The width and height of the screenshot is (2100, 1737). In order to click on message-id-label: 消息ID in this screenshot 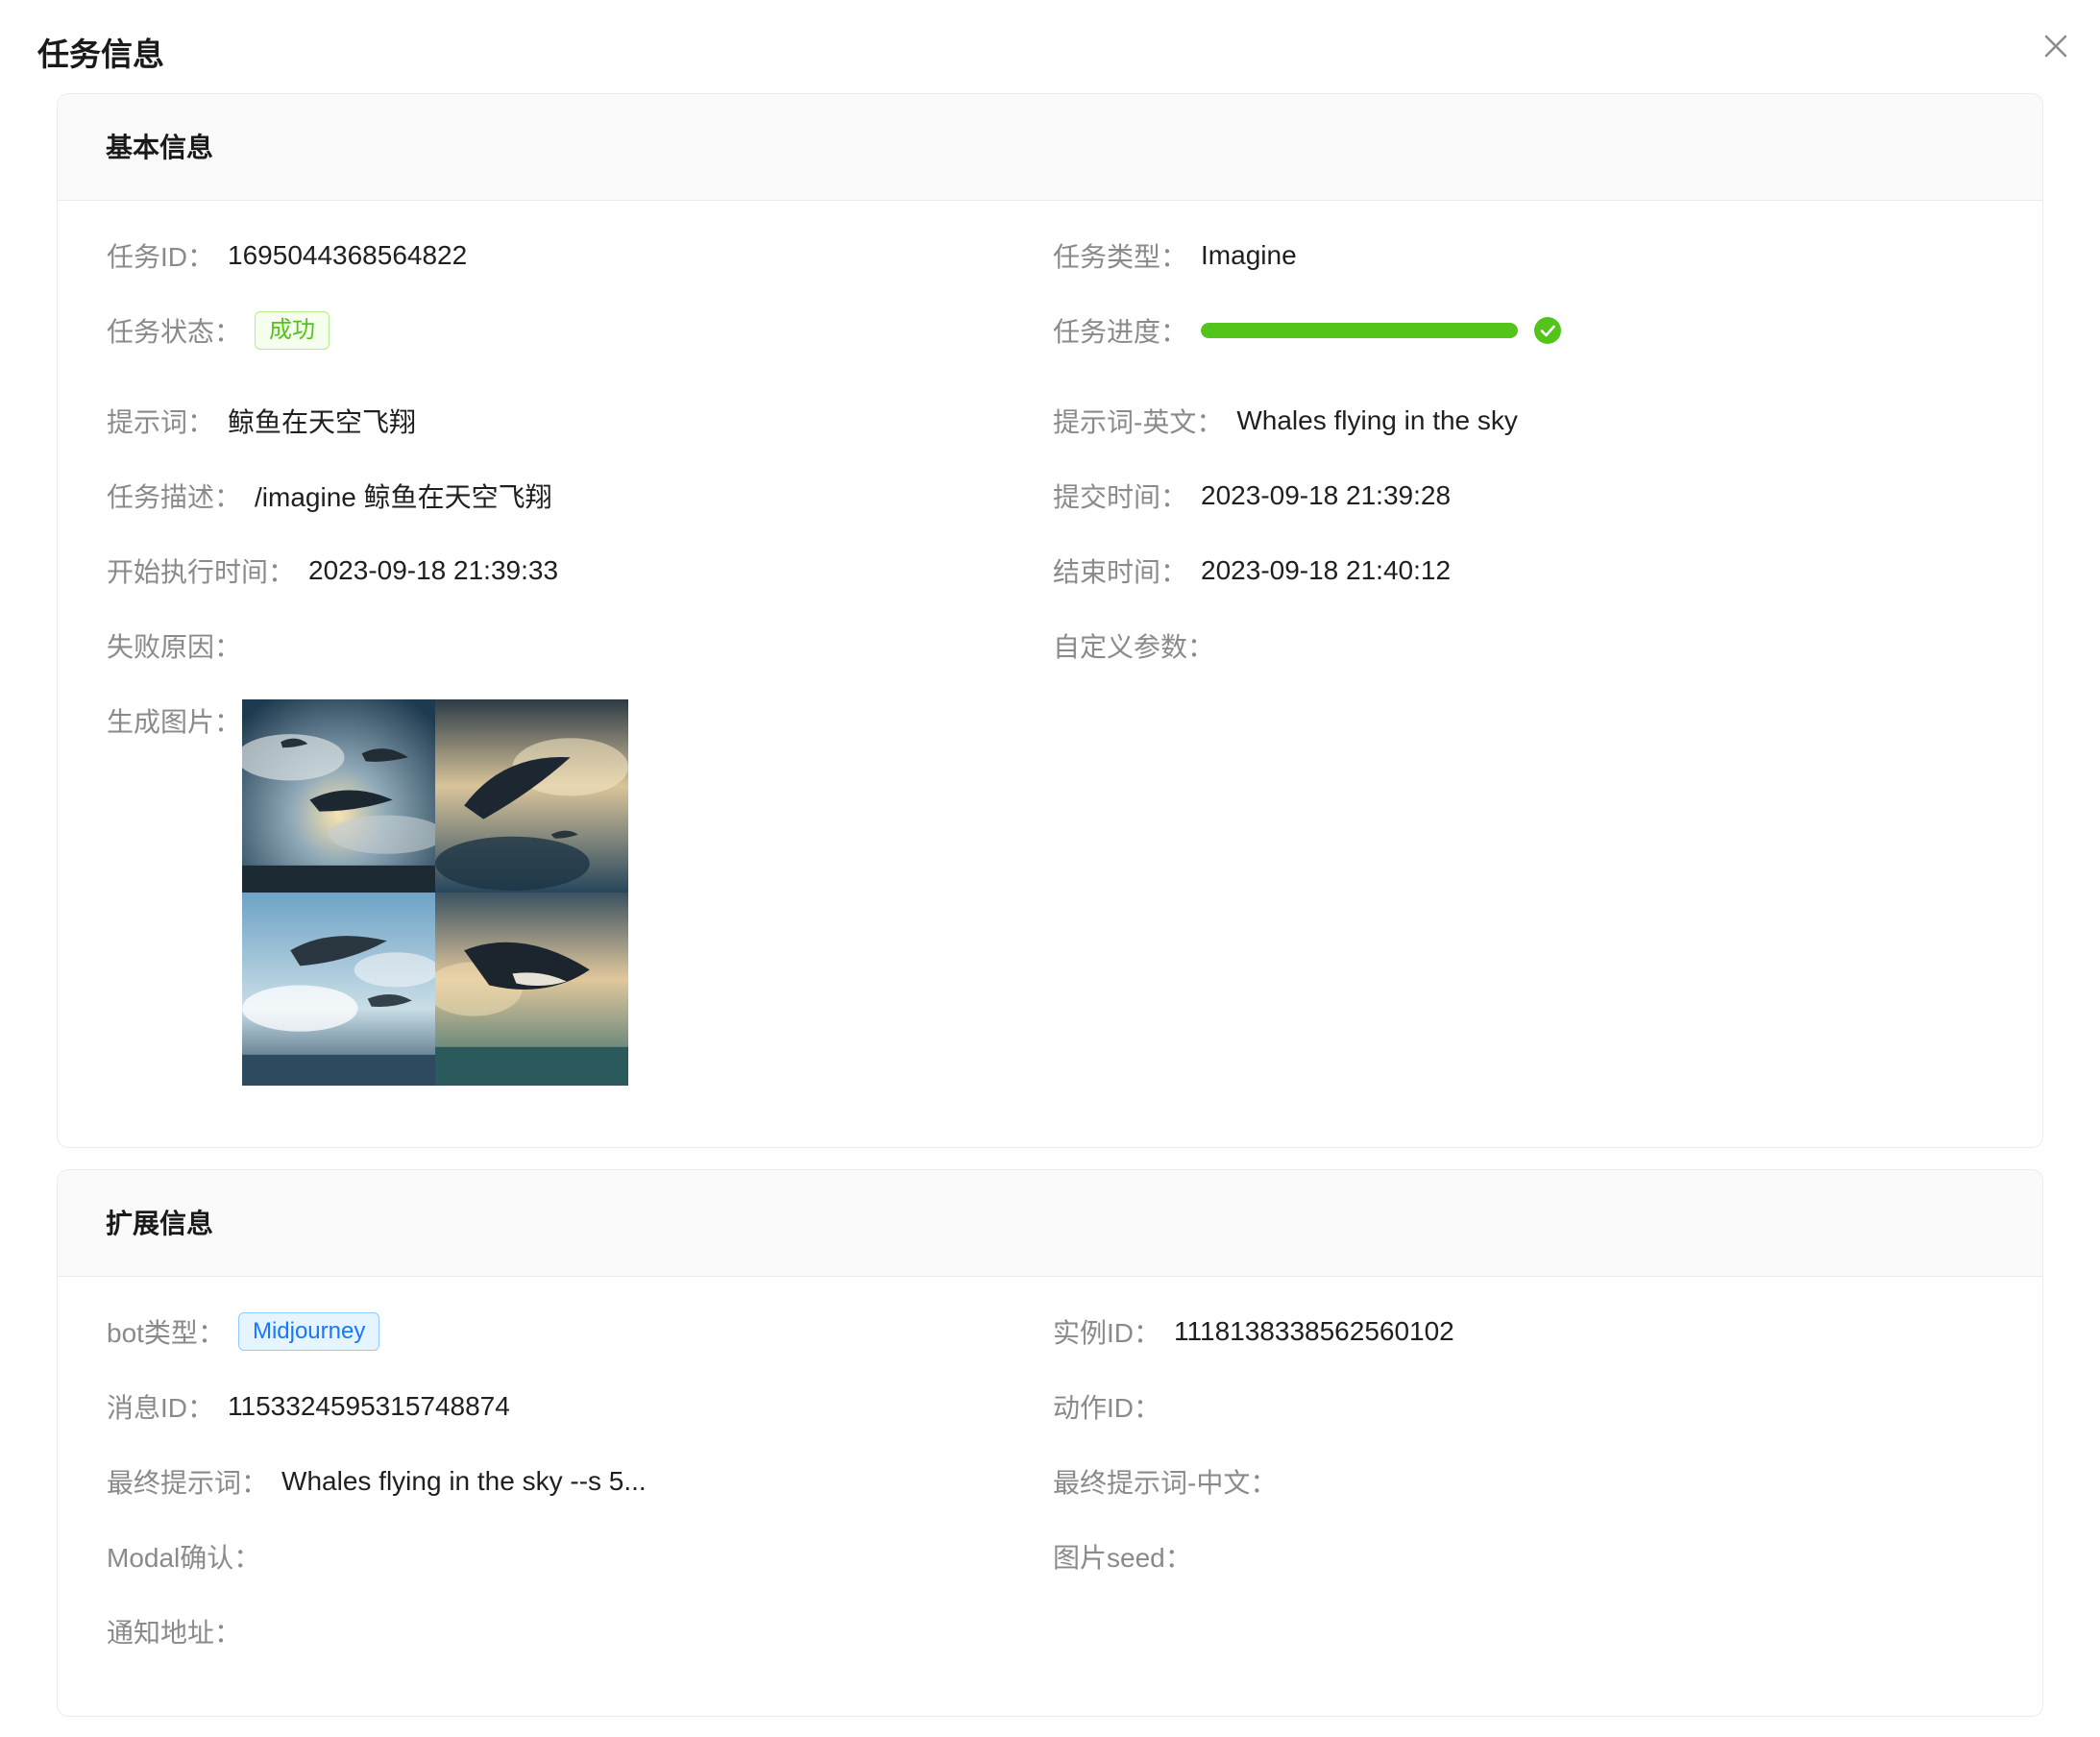, I will do `click(147, 1408)`.